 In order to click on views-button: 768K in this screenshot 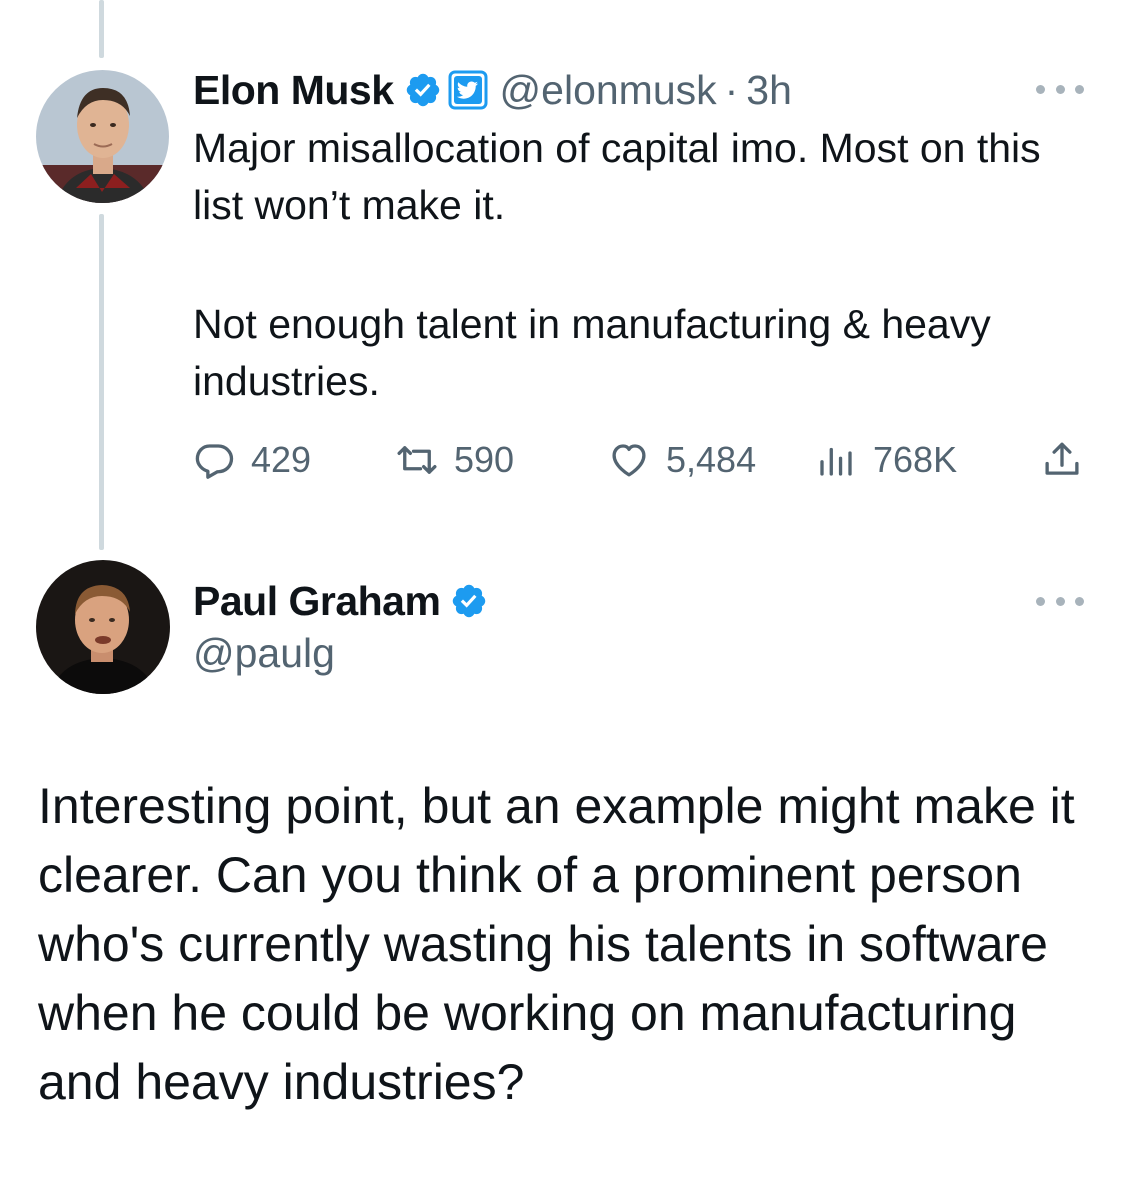, I will do `click(886, 460)`.